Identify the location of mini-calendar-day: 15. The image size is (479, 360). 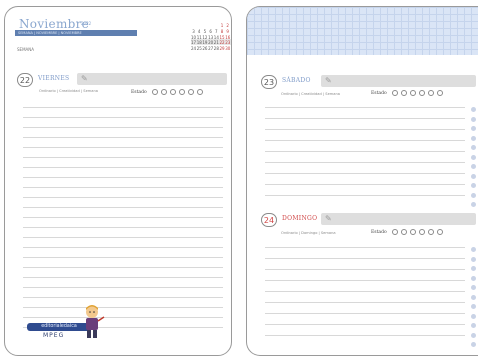
(222, 37).